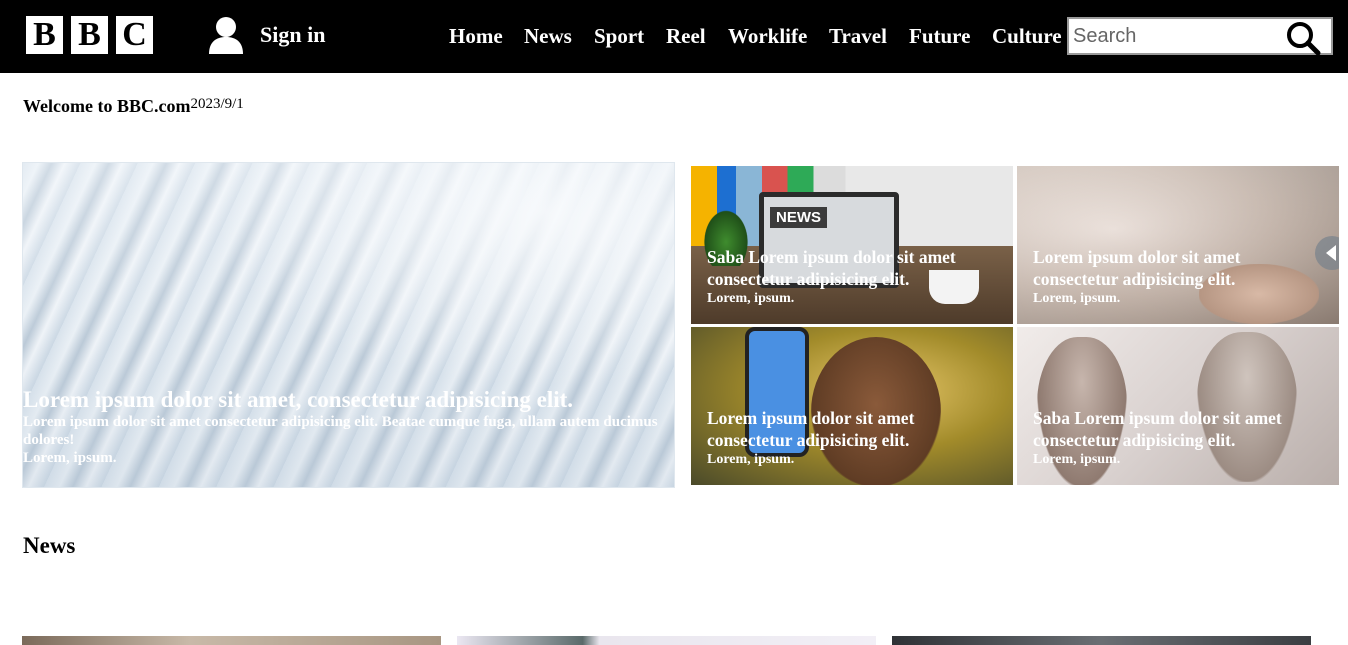  Describe the element at coordinates (1173, 36) in the screenshot. I see `search-input` at that location.